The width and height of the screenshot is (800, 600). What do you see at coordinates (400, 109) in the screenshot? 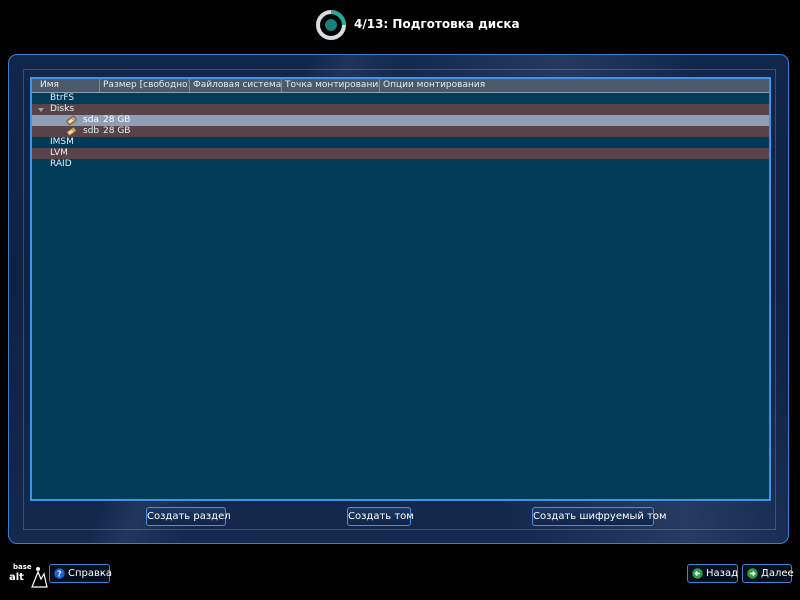
I see `tree-row-disks: Disks` at bounding box center [400, 109].